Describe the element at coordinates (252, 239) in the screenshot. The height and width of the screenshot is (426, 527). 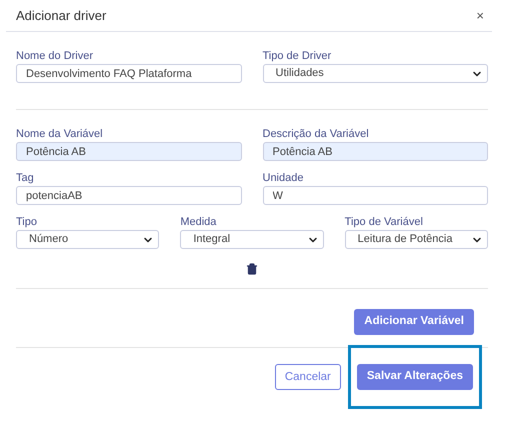
I see `select-field: Integral` at that location.